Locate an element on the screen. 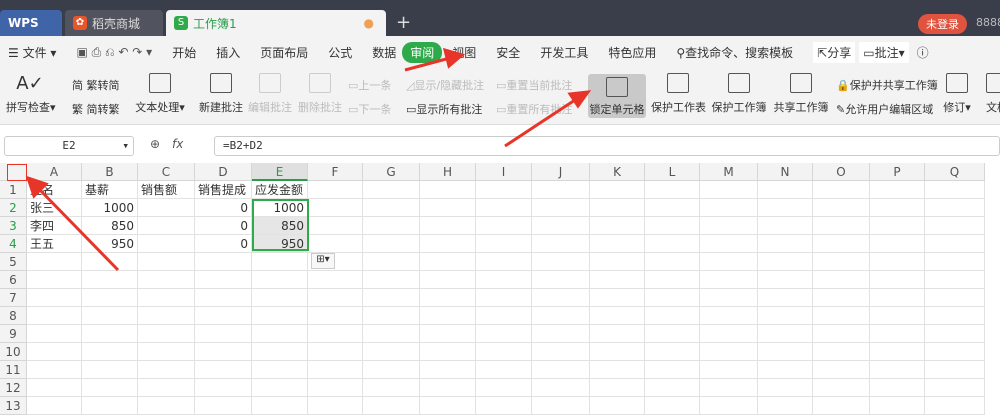 The height and width of the screenshot is (415, 1000). new-comment-button: 新建批注 is located at coordinates (221, 92).